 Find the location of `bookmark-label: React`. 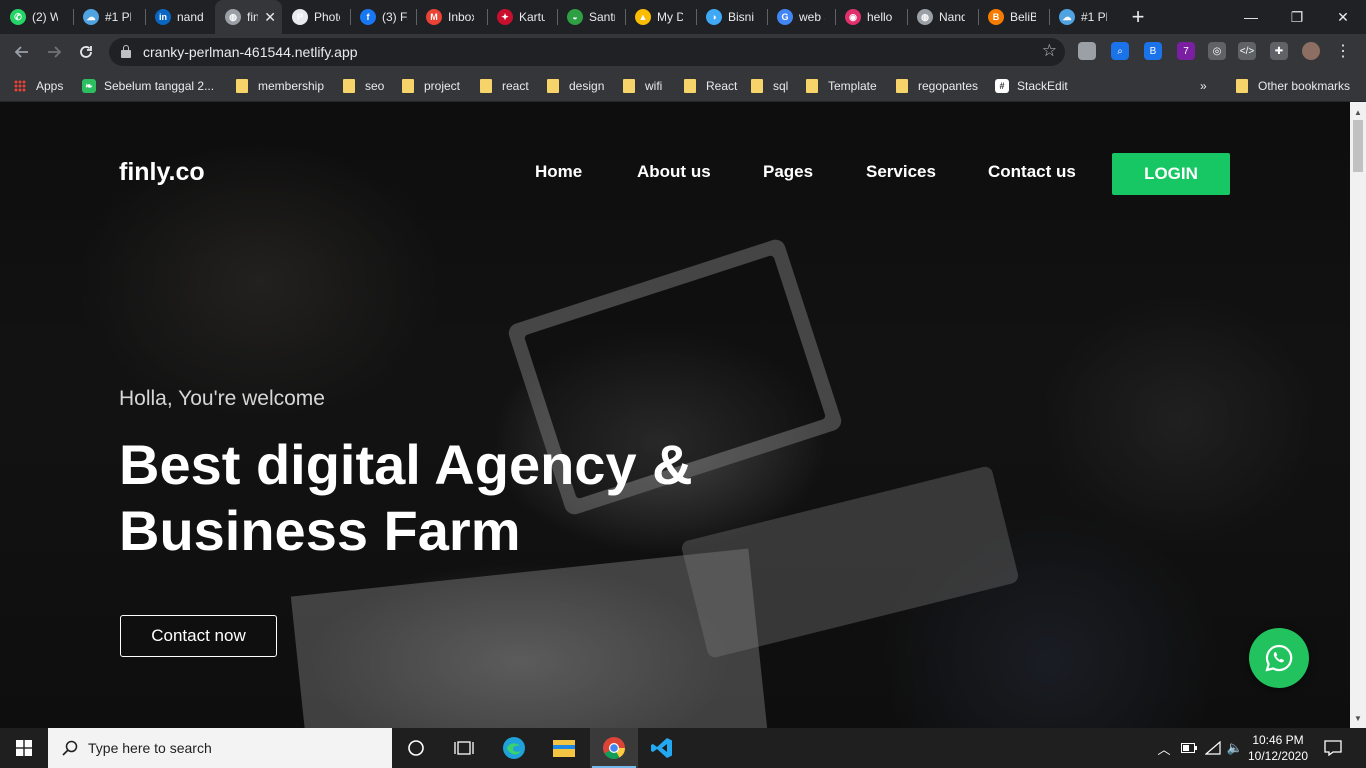

bookmark-label: React is located at coordinates (722, 86).